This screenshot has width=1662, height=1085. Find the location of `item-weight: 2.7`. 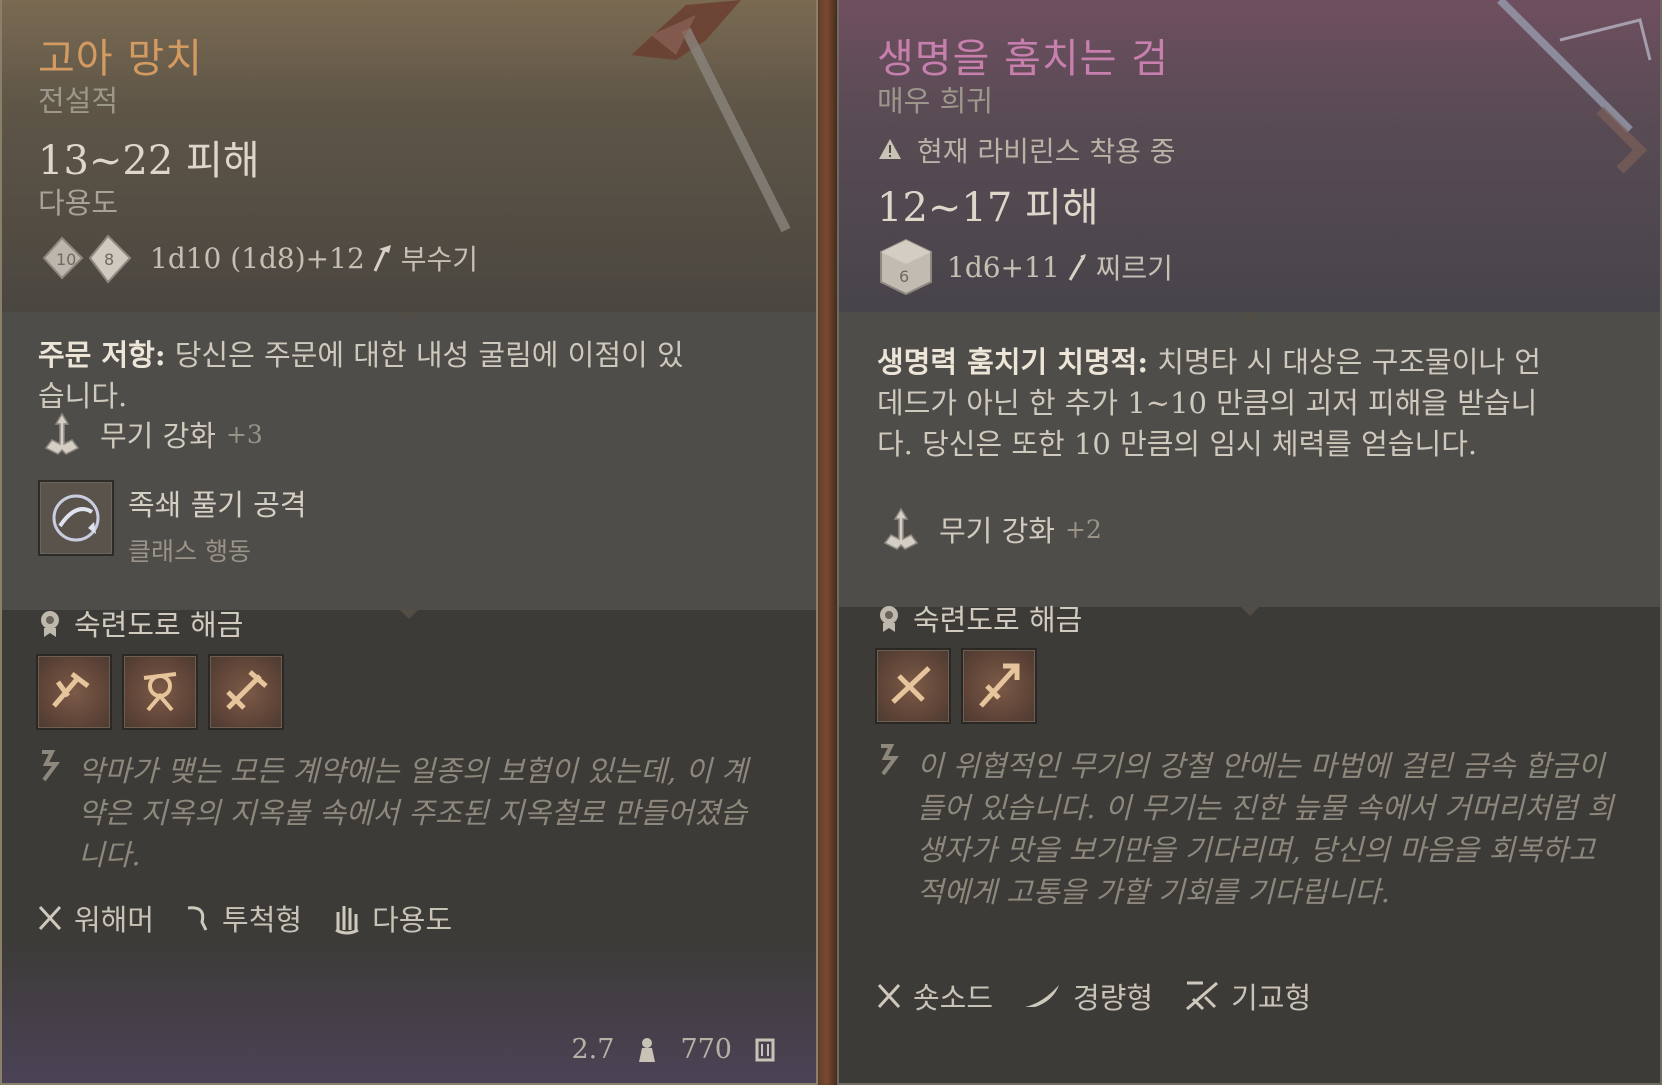

item-weight: 2.7 is located at coordinates (593, 1049).